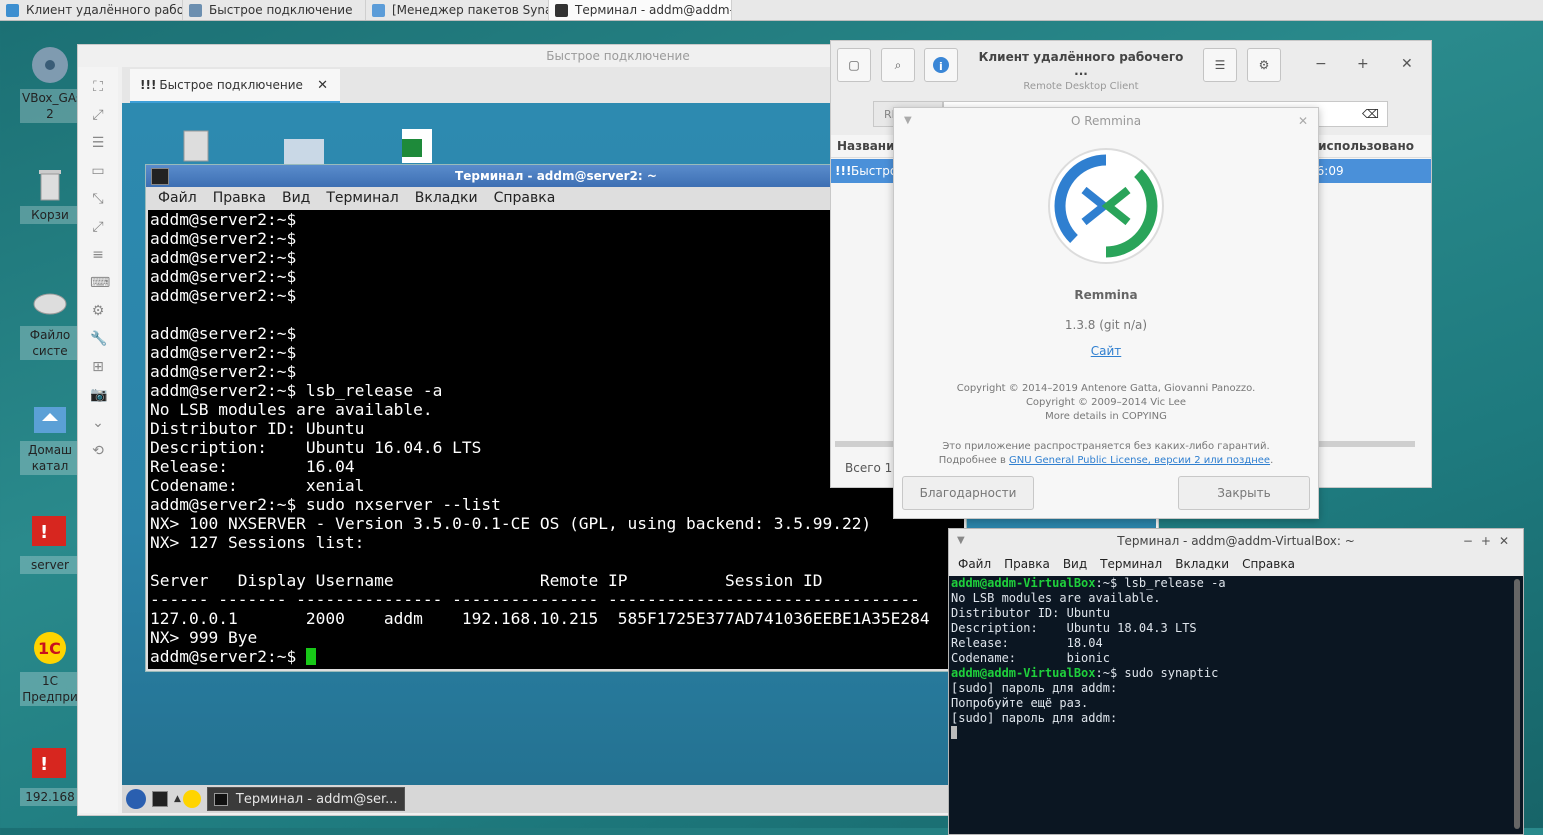 Image resolution: width=1543 pixels, height=835 pixels. What do you see at coordinates (325, 504) in the screenshot?
I see `terminal-line: addm@server2:~$ sudo nxserver --list` at bounding box center [325, 504].